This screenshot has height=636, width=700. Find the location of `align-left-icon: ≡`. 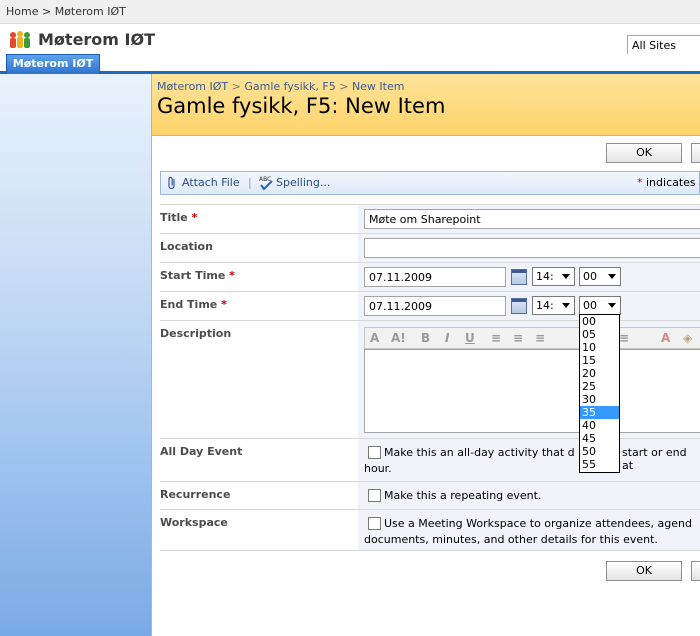

align-left-icon: ≡ is located at coordinates (496, 338).